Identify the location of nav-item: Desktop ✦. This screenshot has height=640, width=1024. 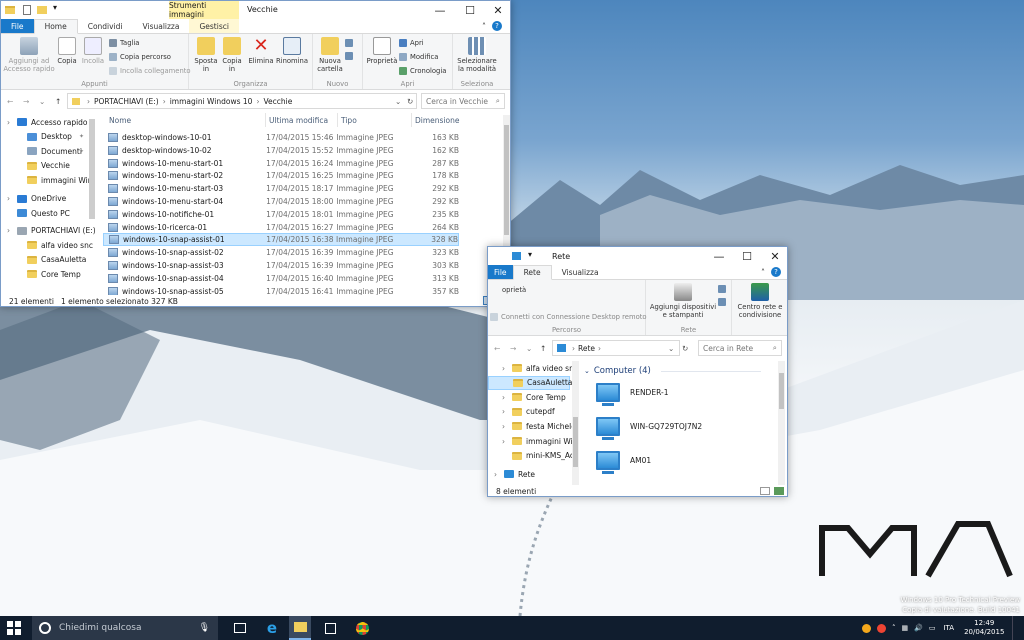
(50, 137).